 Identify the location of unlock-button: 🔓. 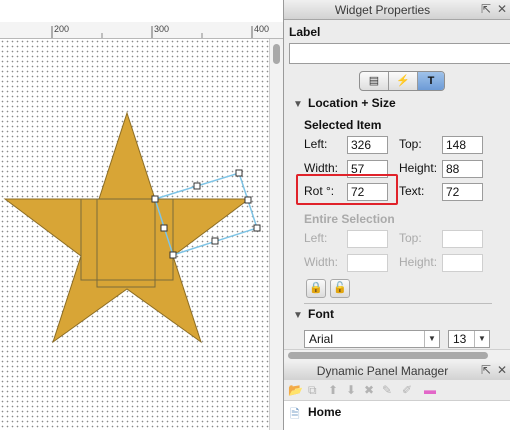
(340, 288).